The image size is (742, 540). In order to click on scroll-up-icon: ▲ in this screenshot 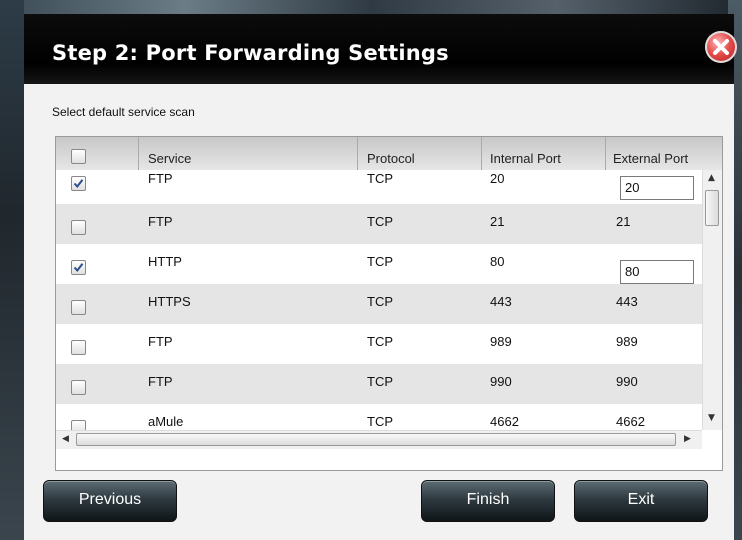, I will do `click(711, 178)`.